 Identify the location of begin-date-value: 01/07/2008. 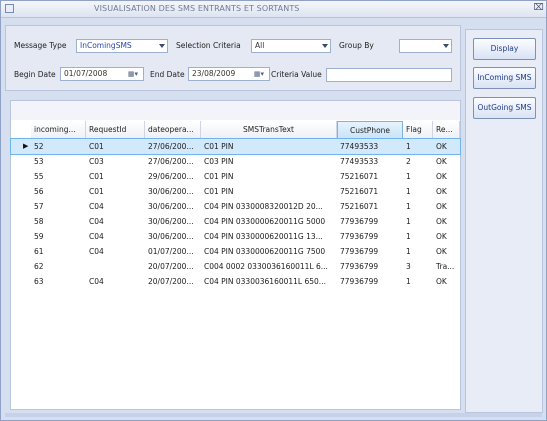
(86, 73).